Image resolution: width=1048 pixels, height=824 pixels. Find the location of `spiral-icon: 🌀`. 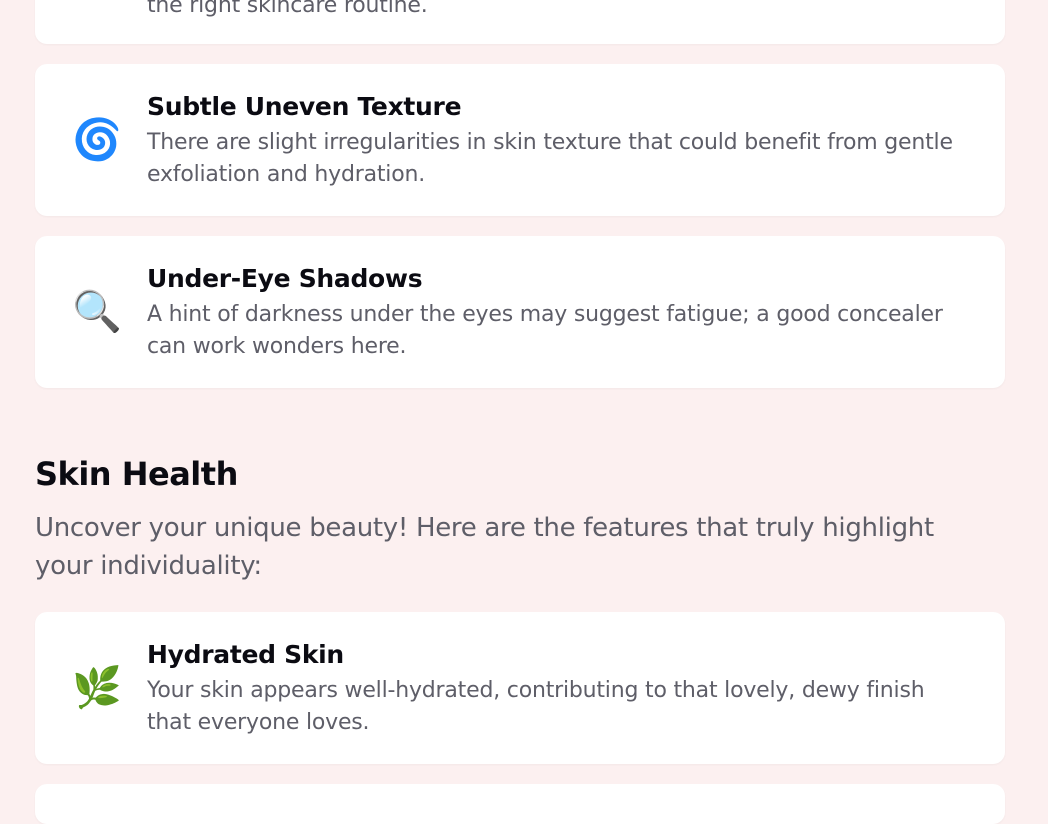

spiral-icon: 🌀 is located at coordinates (97, 140).